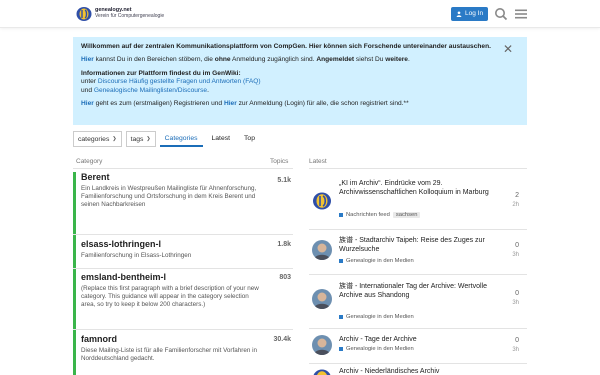 The image size is (600, 375). I want to click on topic-title: Archiv - Niederländisches Archiv, so click(414, 371).